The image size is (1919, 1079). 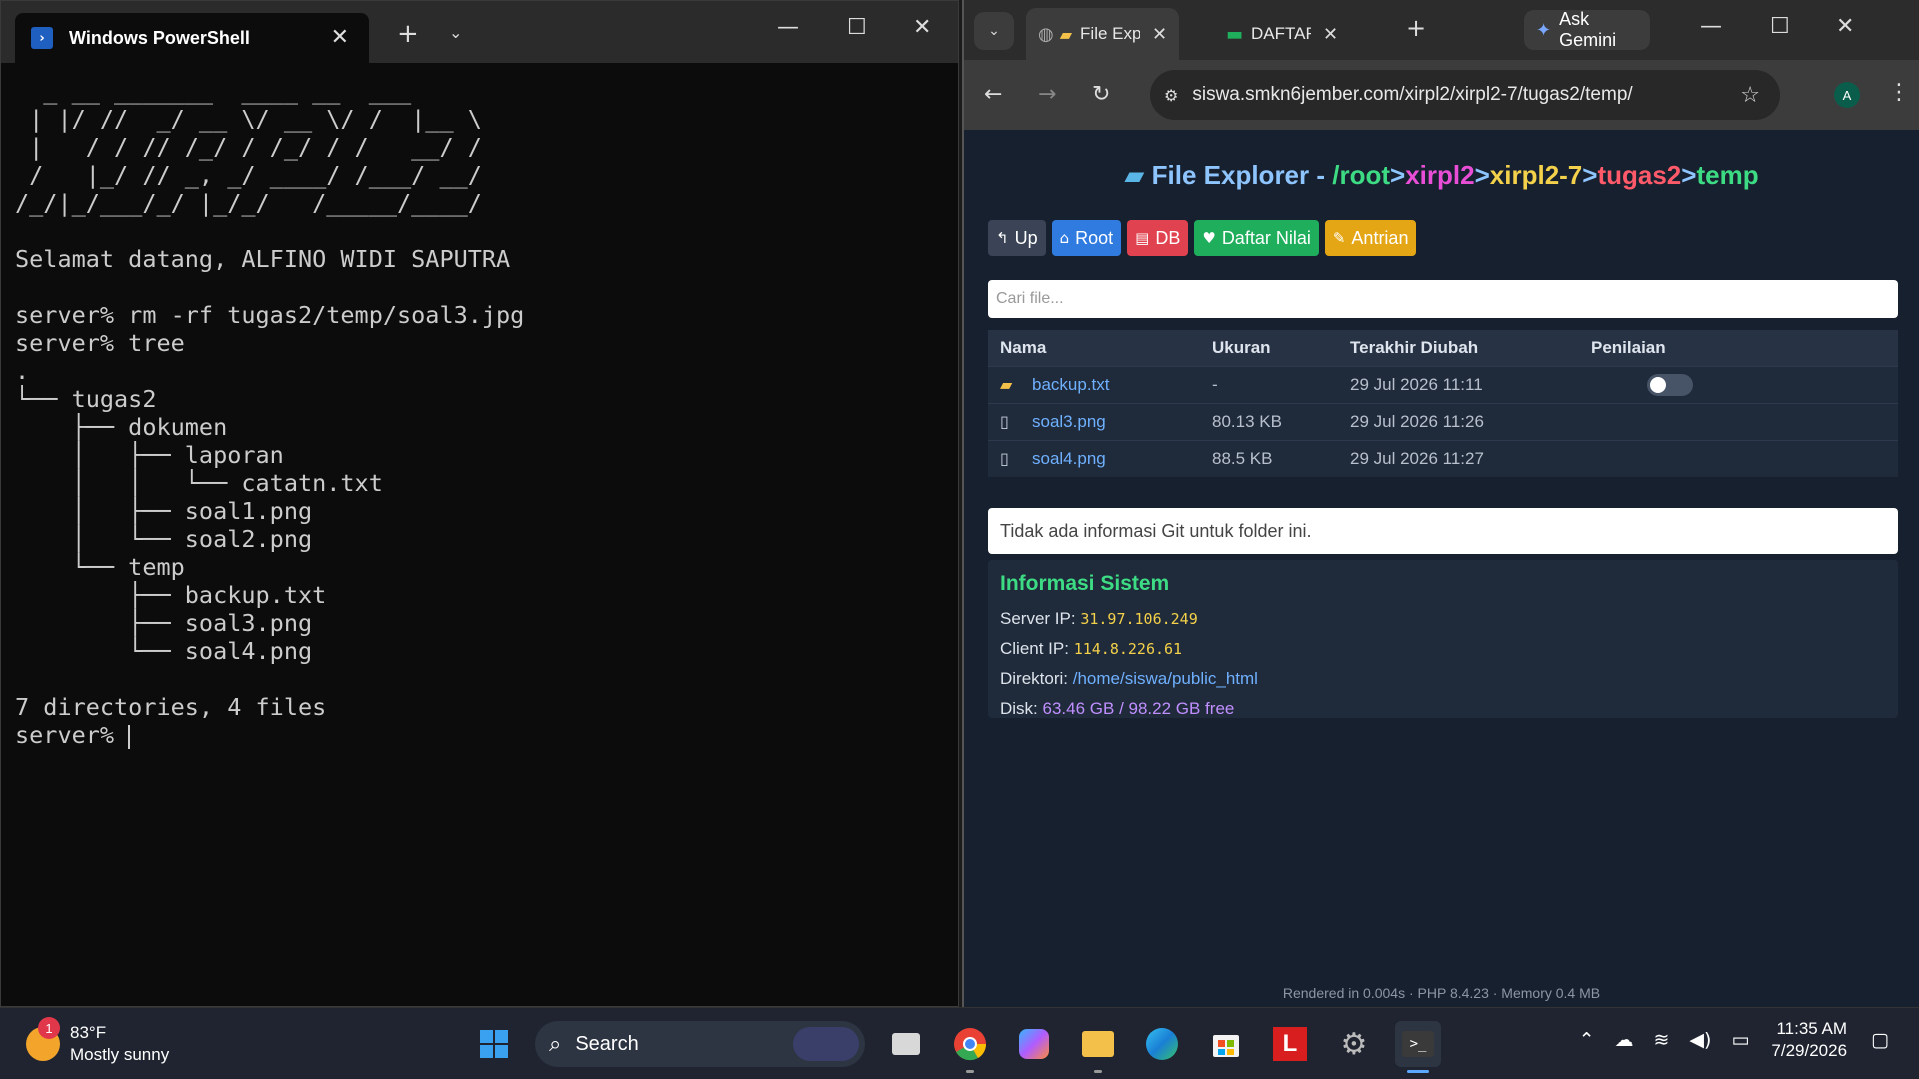 What do you see at coordinates (100, 567) in the screenshot?
I see `terminal-line: └── temp` at bounding box center [100, 567].